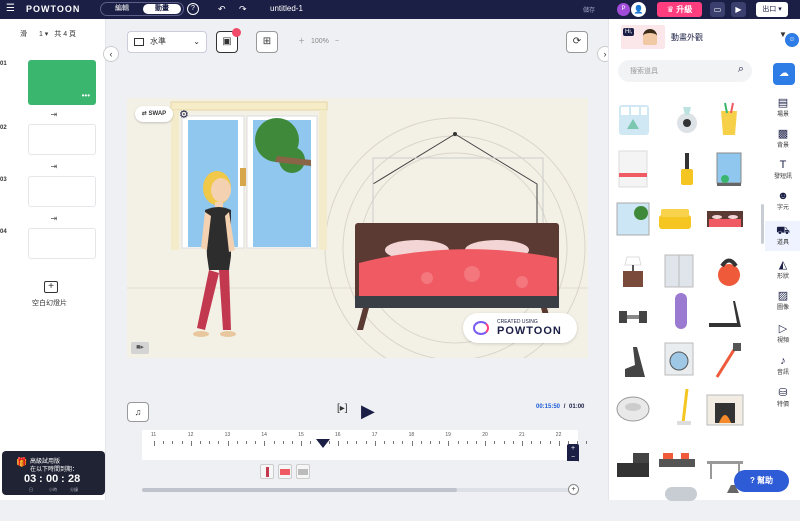 Image resolution: width=800 pixels, height=521 pixels. I want to click on props-search: 搜索道具 ⌕, so click(685, 71).